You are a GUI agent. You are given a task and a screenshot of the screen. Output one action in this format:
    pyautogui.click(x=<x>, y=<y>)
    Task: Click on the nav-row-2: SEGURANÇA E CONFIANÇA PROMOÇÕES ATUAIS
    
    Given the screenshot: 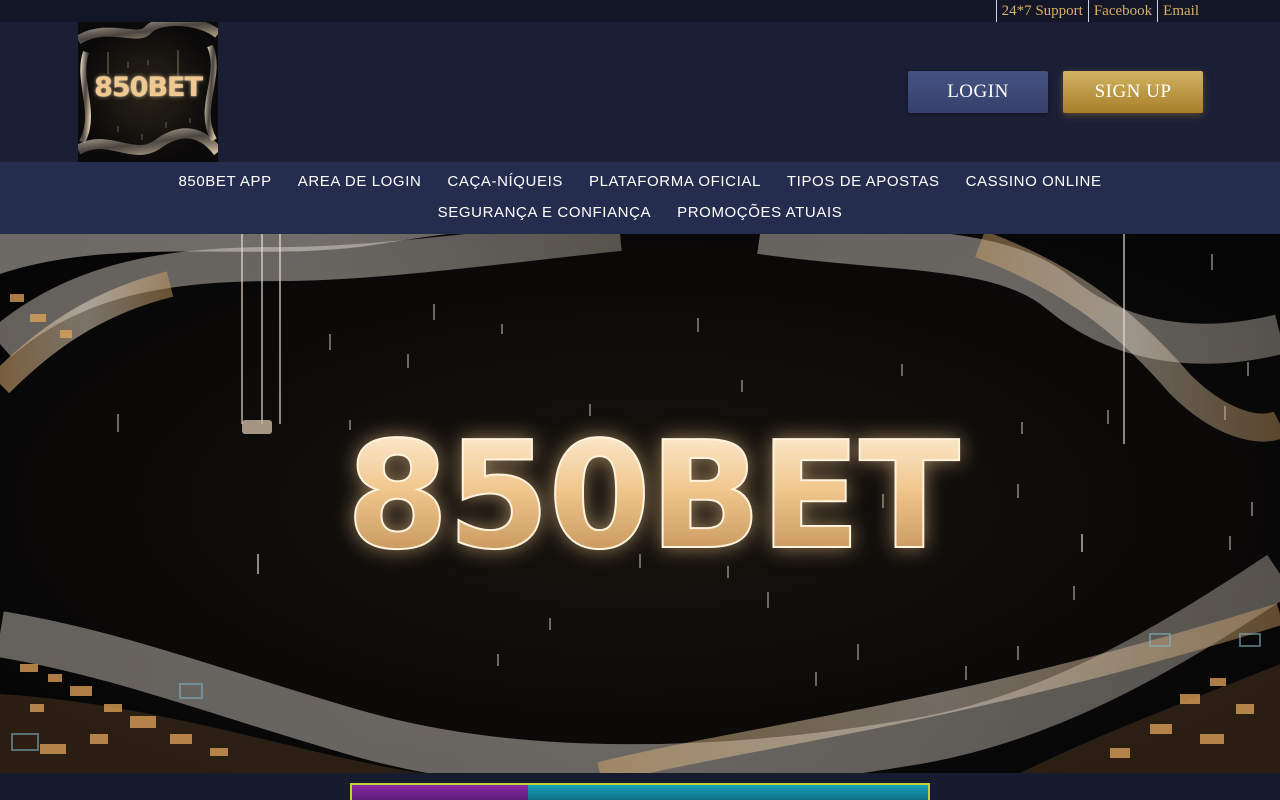 What is the action you would take?
    pyautogui.click(x=640, y=213)
    